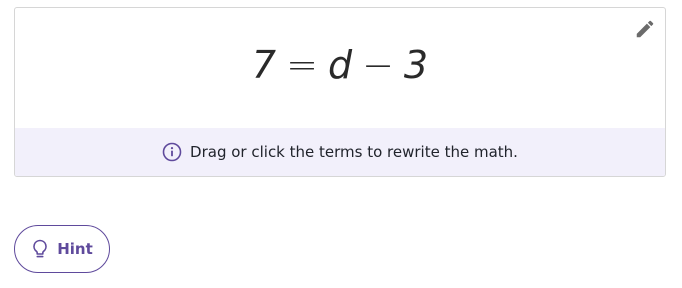  I want to click on pencil-icon, so click(645, 29).